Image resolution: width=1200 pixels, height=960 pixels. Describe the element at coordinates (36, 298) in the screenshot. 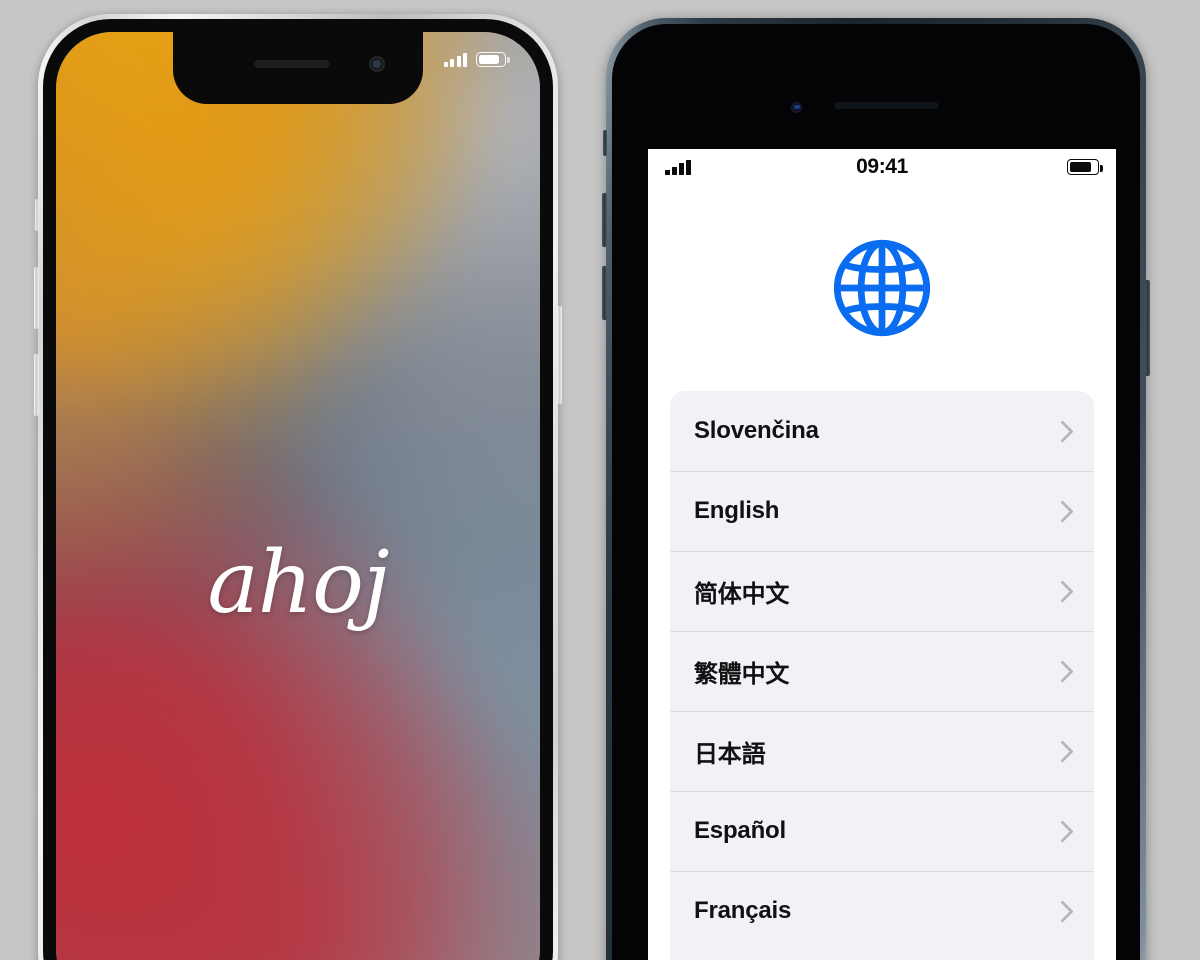

I see `left-phone-volume-up-button` at that location.